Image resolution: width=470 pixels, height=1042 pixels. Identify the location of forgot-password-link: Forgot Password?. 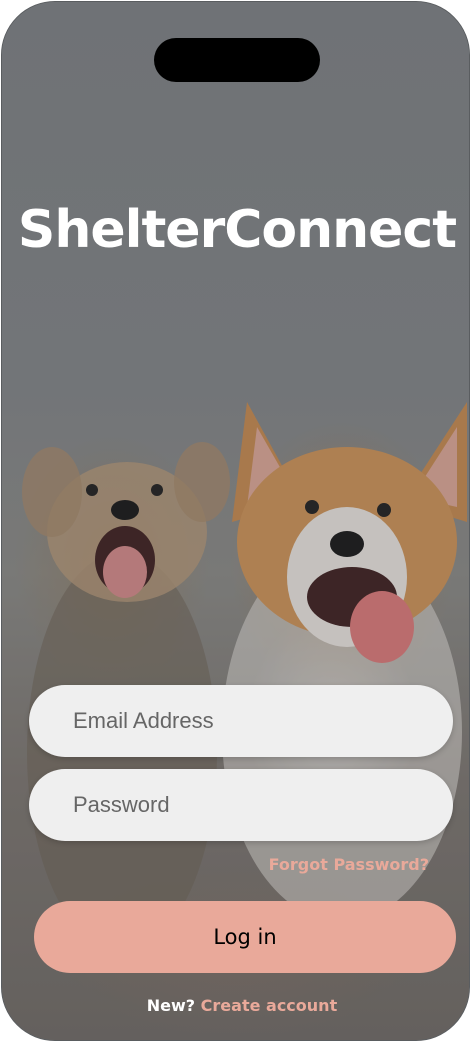
(349, 864).